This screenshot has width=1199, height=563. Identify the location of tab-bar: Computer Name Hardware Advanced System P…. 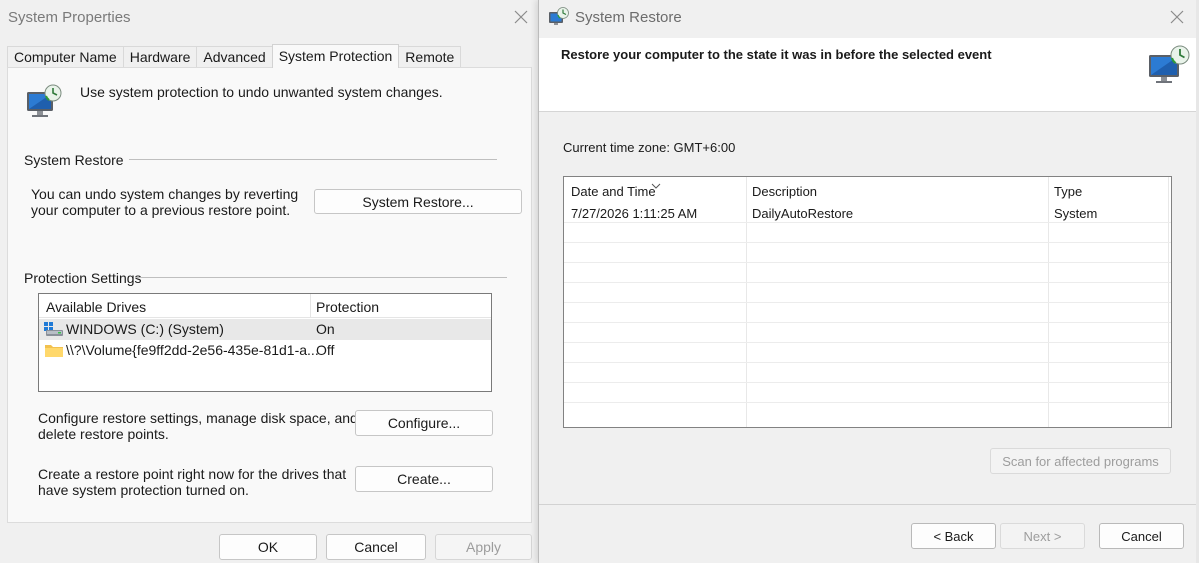
(234, 56).